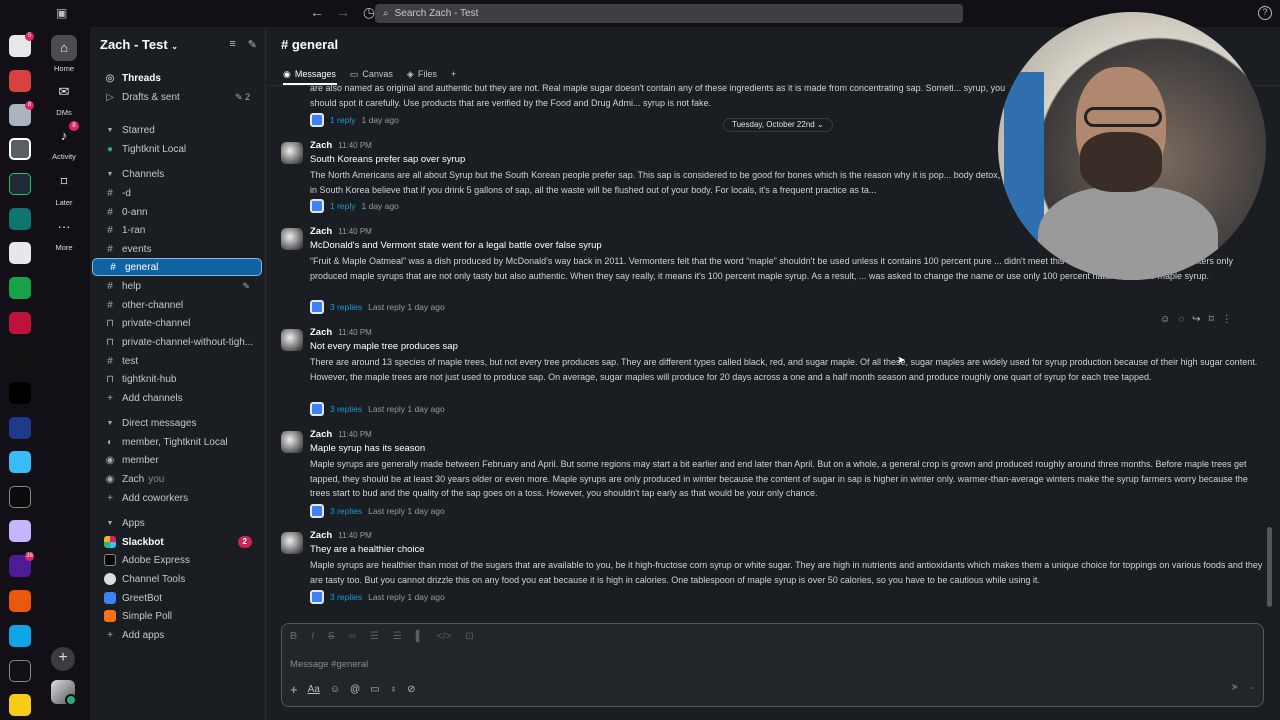 This screenshot has width=1280, height=720. I want to click on sidebar-channel: ⊓ private-channel, so click(178, 323).